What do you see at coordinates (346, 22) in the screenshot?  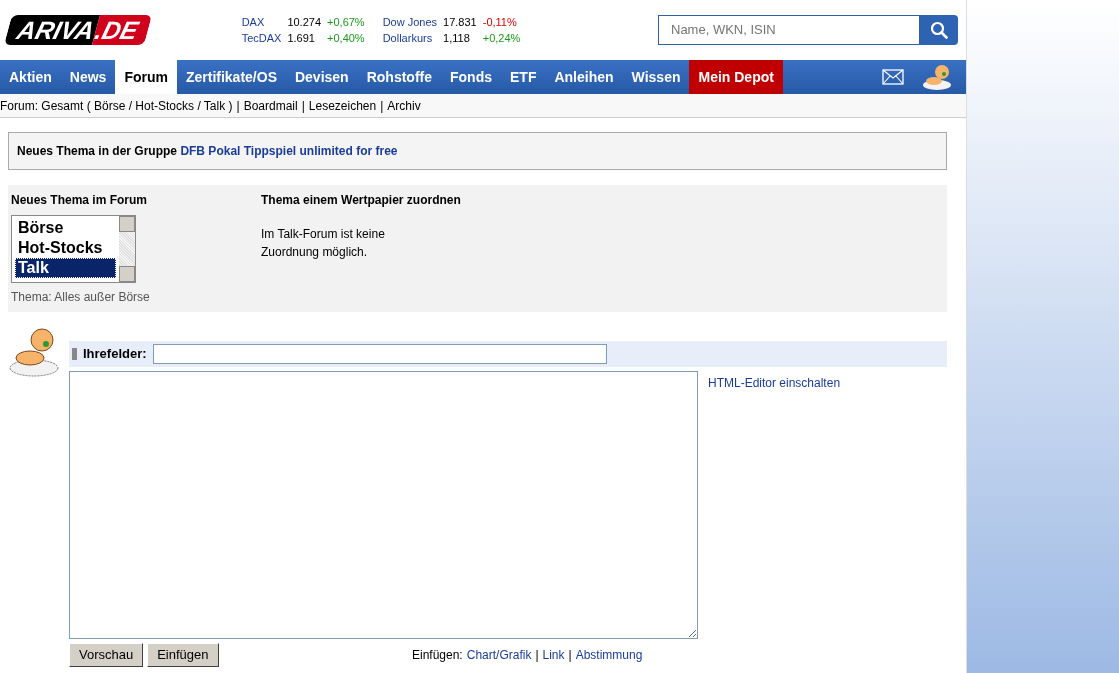 I see `quote-change: +0,67%` at bounding box center [346, 22].